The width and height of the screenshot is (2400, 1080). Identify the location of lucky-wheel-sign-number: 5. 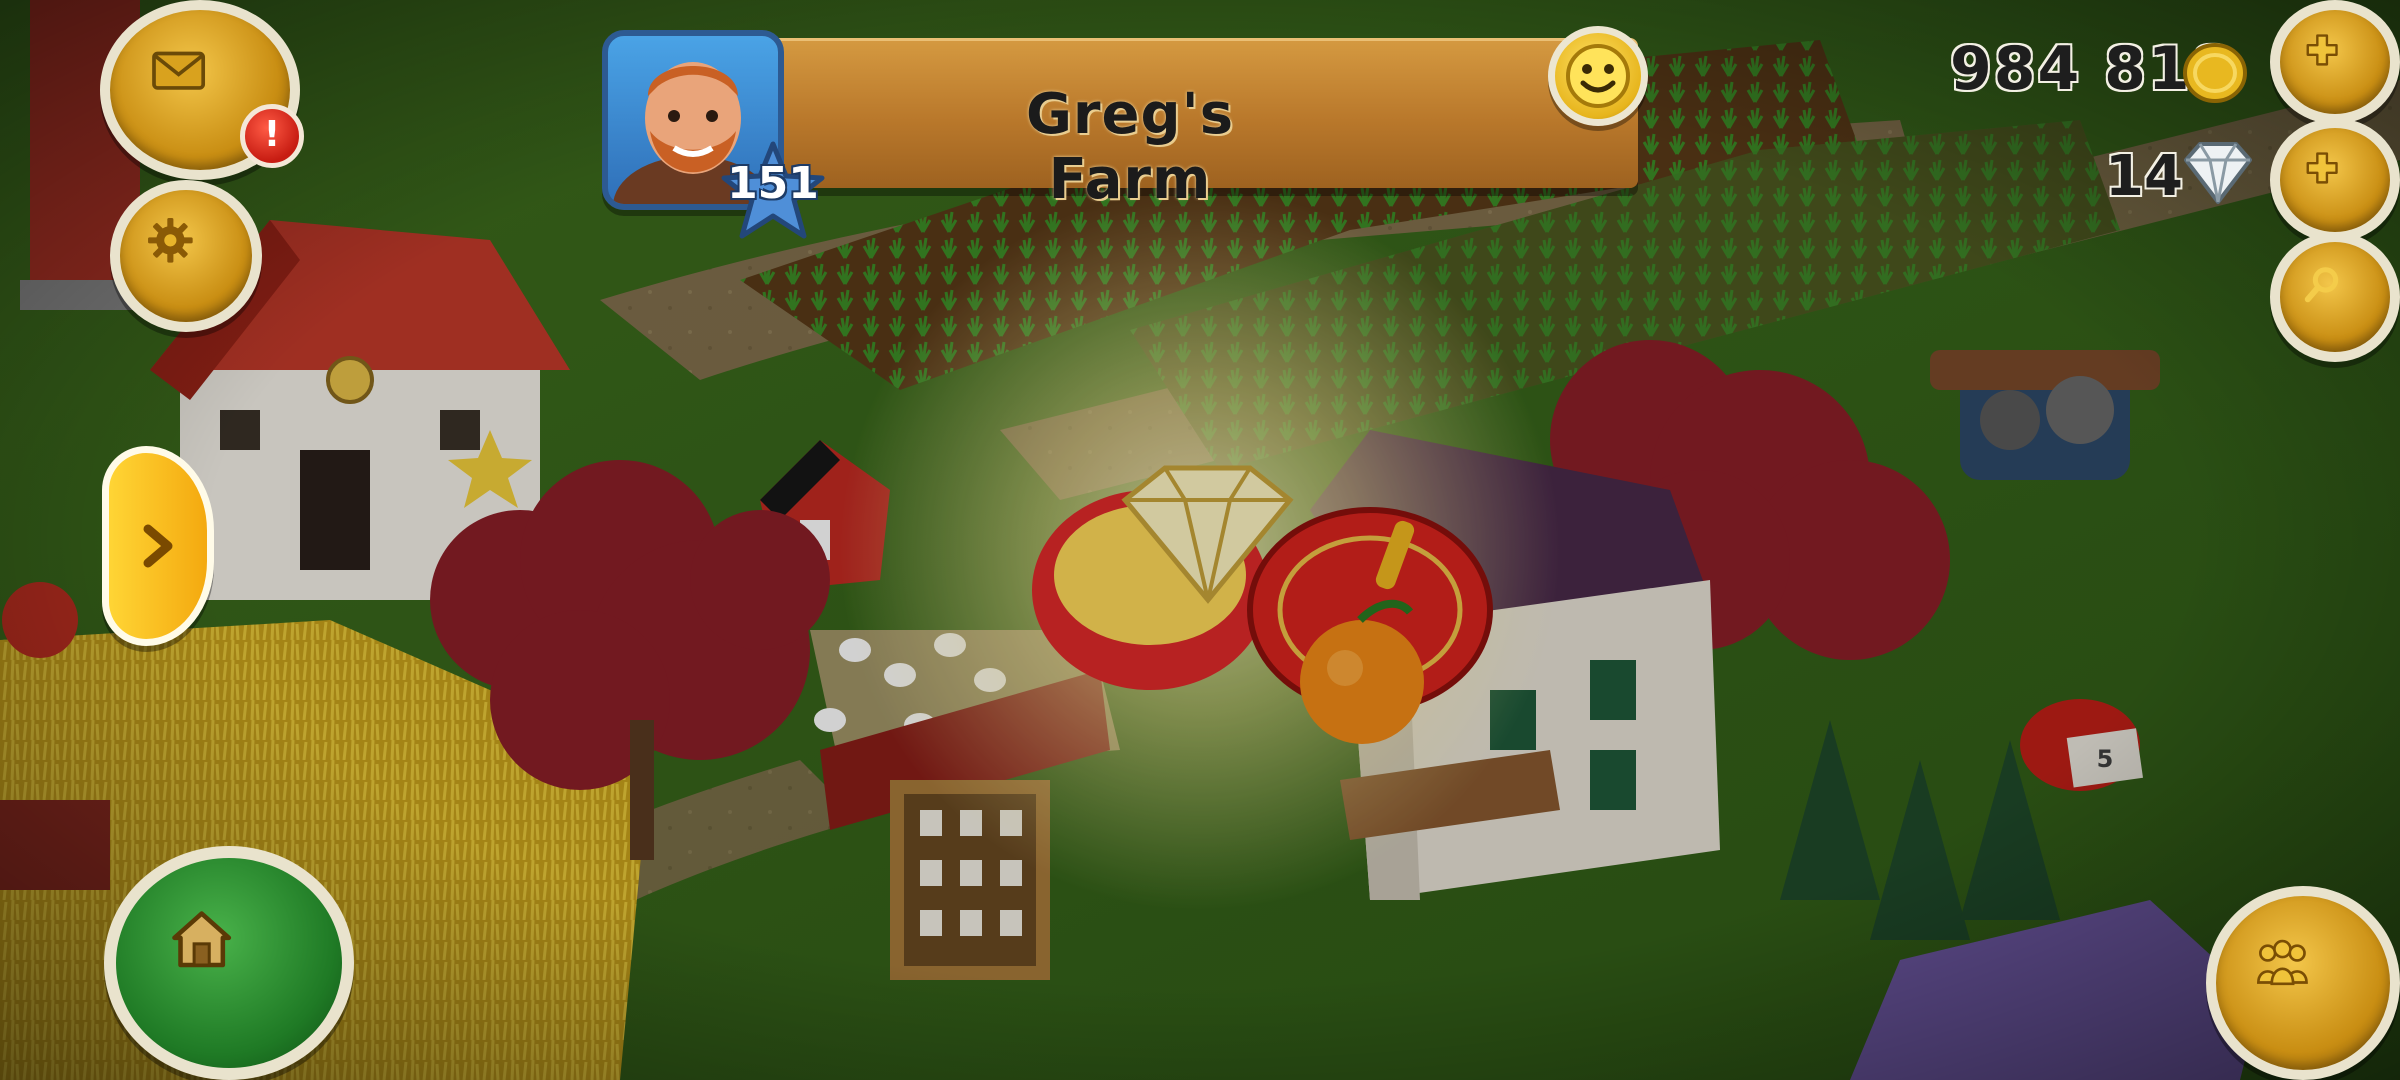
(2105, 759).